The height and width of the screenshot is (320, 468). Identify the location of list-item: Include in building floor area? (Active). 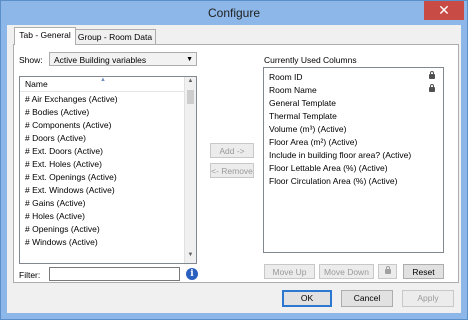
(353, 155).